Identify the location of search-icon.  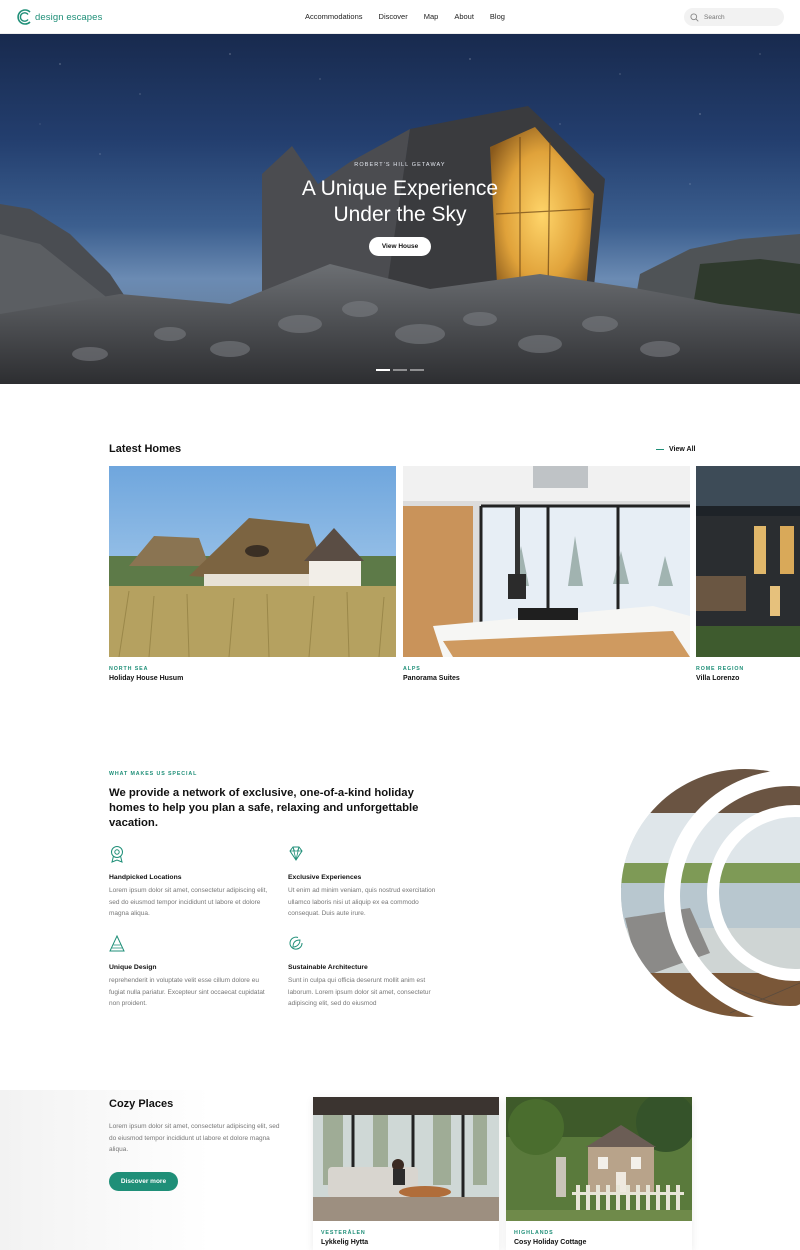
(694, 17).